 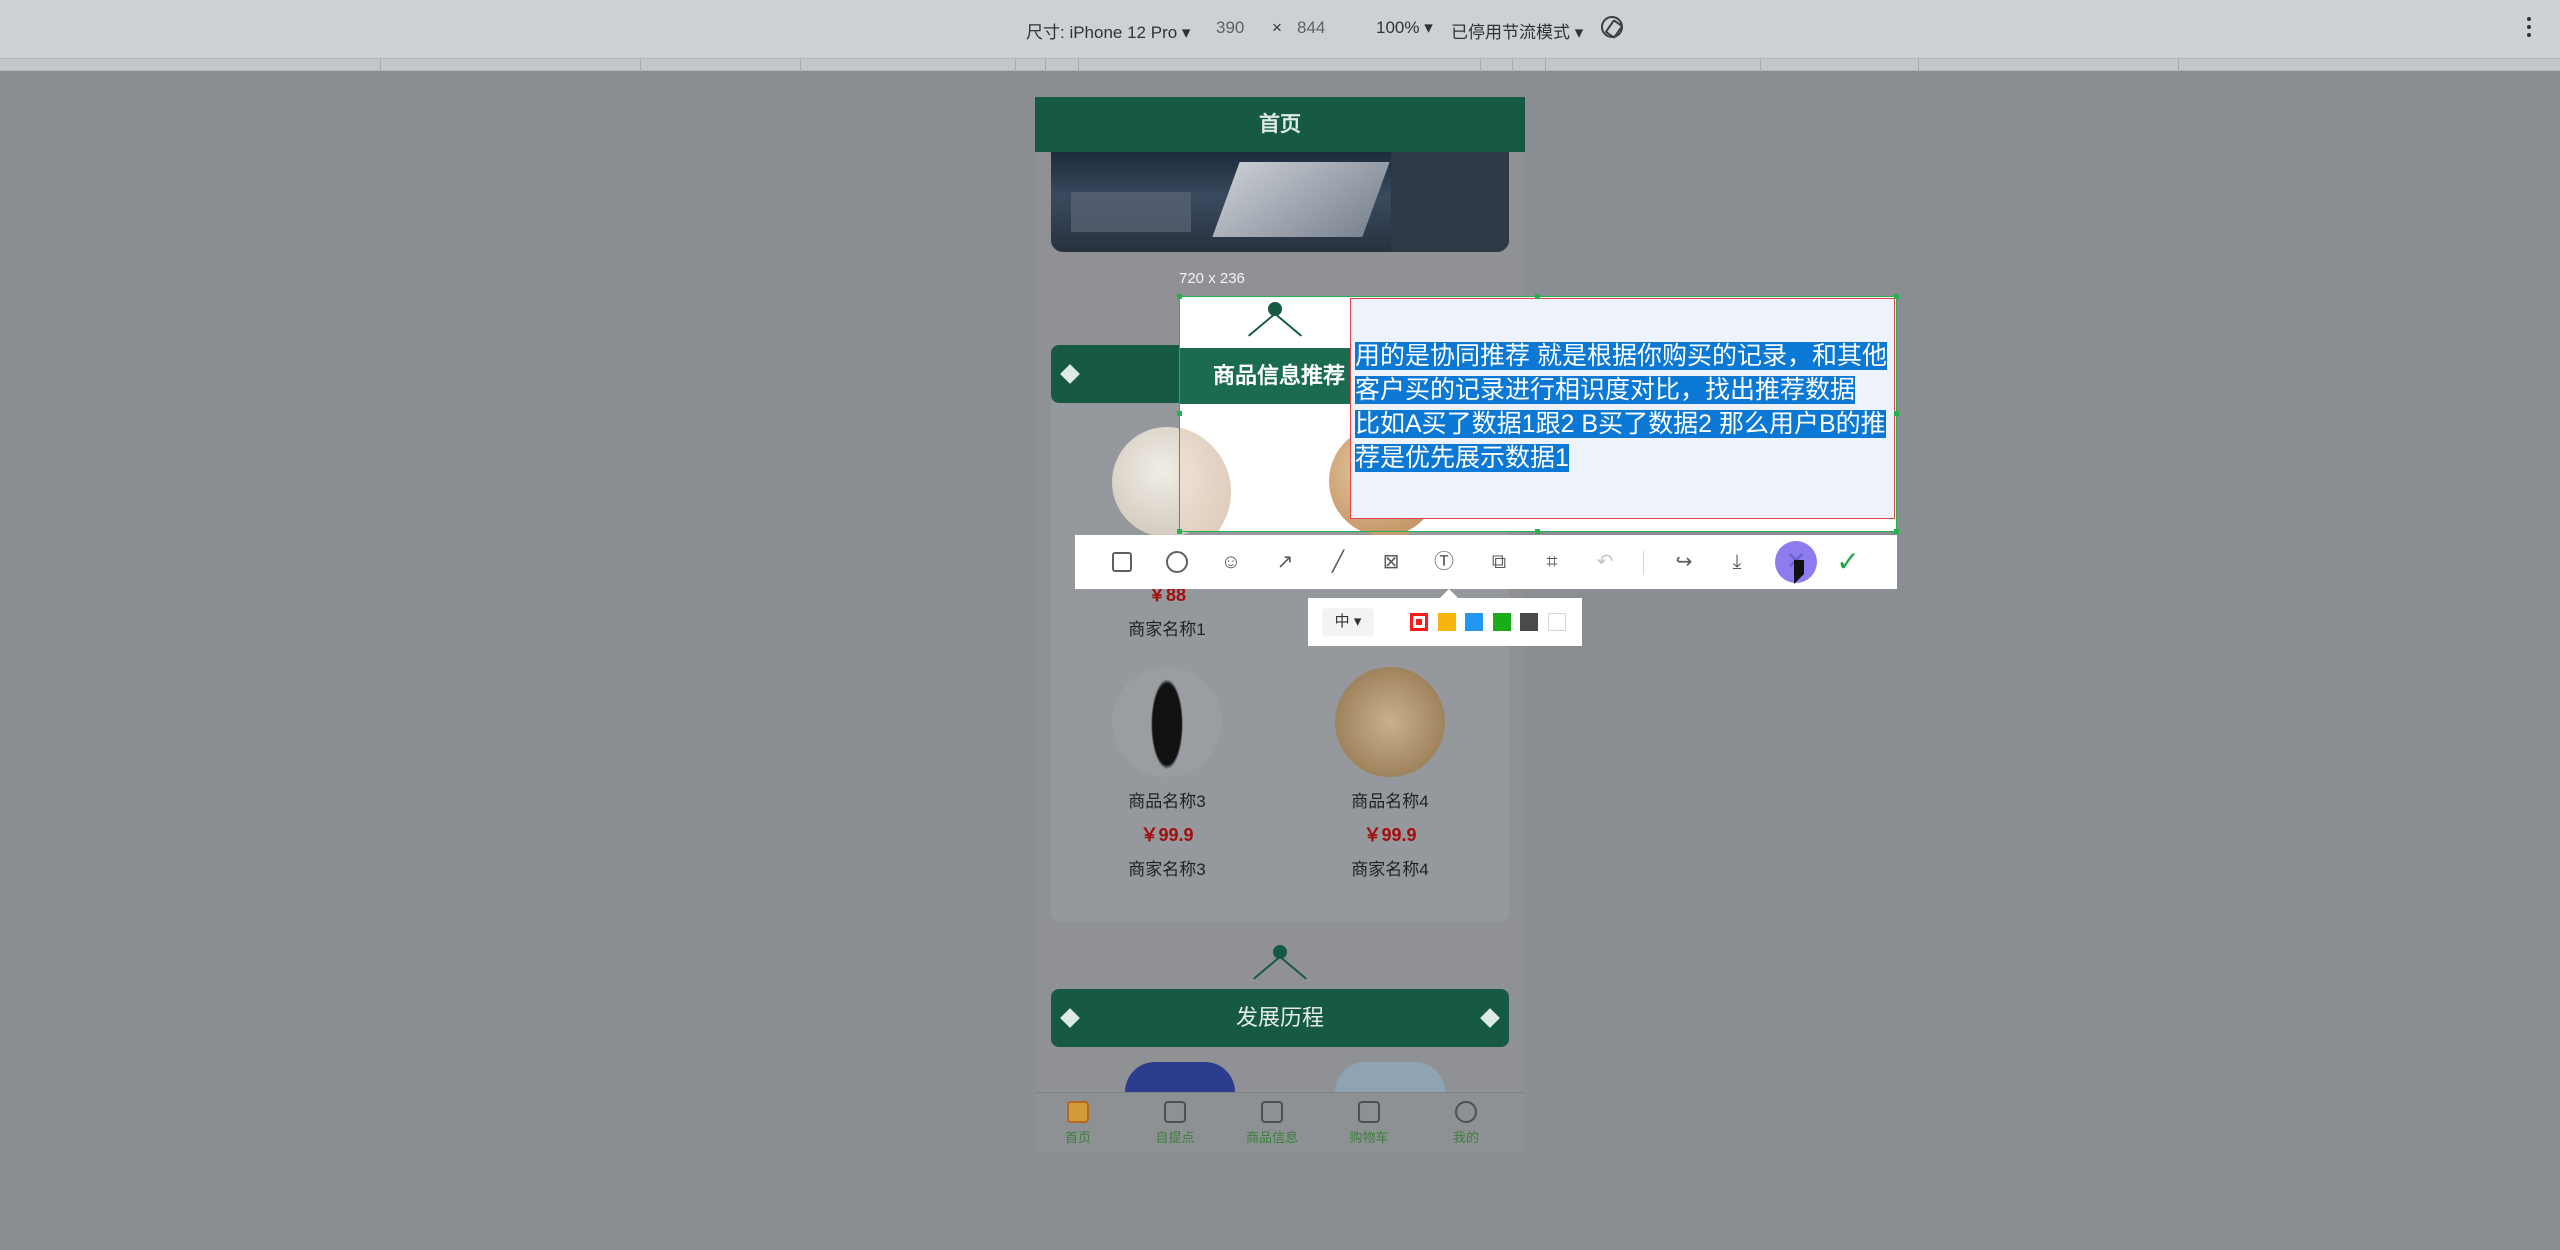 I want to click on product-name: 商品名称3, so click(x=1167, y=801).